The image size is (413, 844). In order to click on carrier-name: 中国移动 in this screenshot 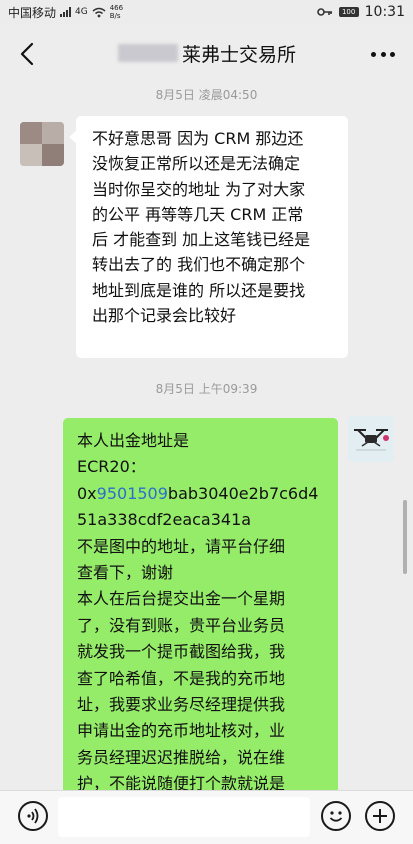, I will do `click(32, 12)`.